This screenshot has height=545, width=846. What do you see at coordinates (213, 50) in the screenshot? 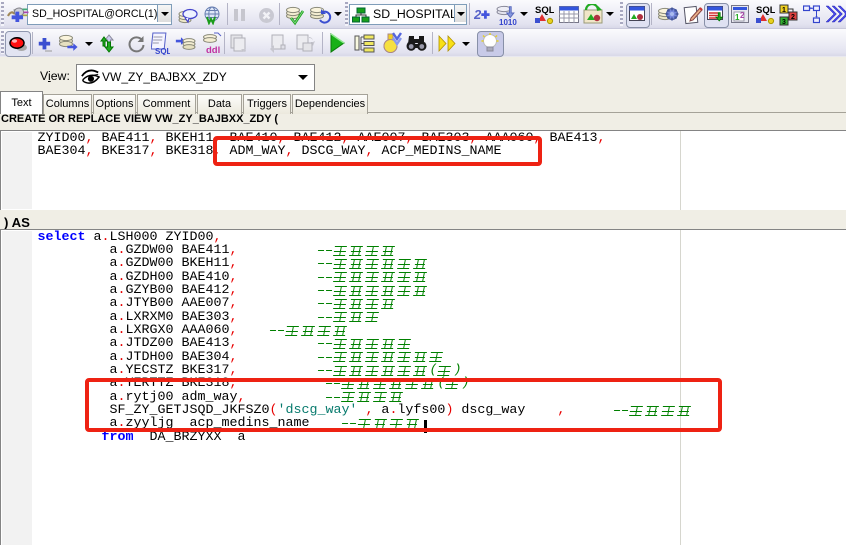
I see `svg-text: ddl` at bounding box center [213, 50].